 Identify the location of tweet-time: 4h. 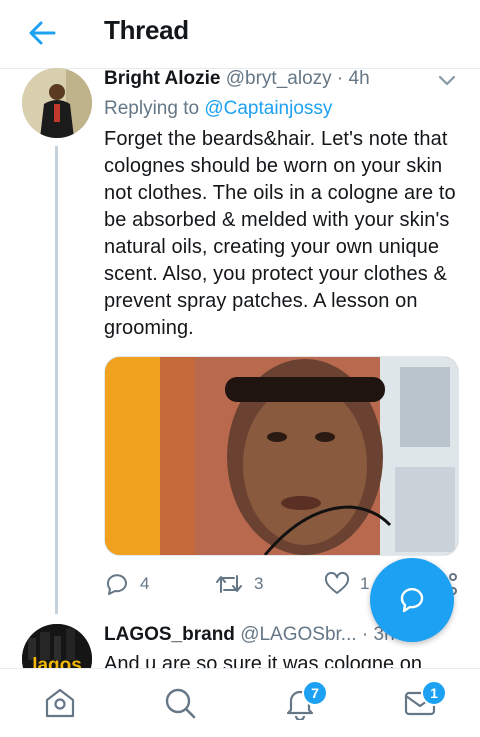
(359, 78).